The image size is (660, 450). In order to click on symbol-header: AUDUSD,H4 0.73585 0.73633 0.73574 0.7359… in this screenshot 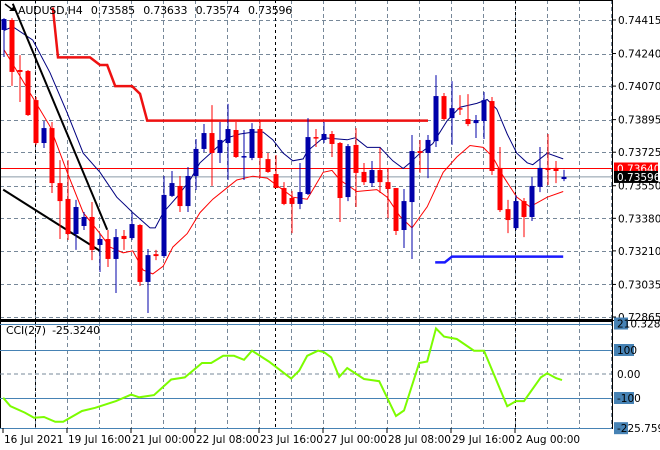, I will do `click(157, 10)`.